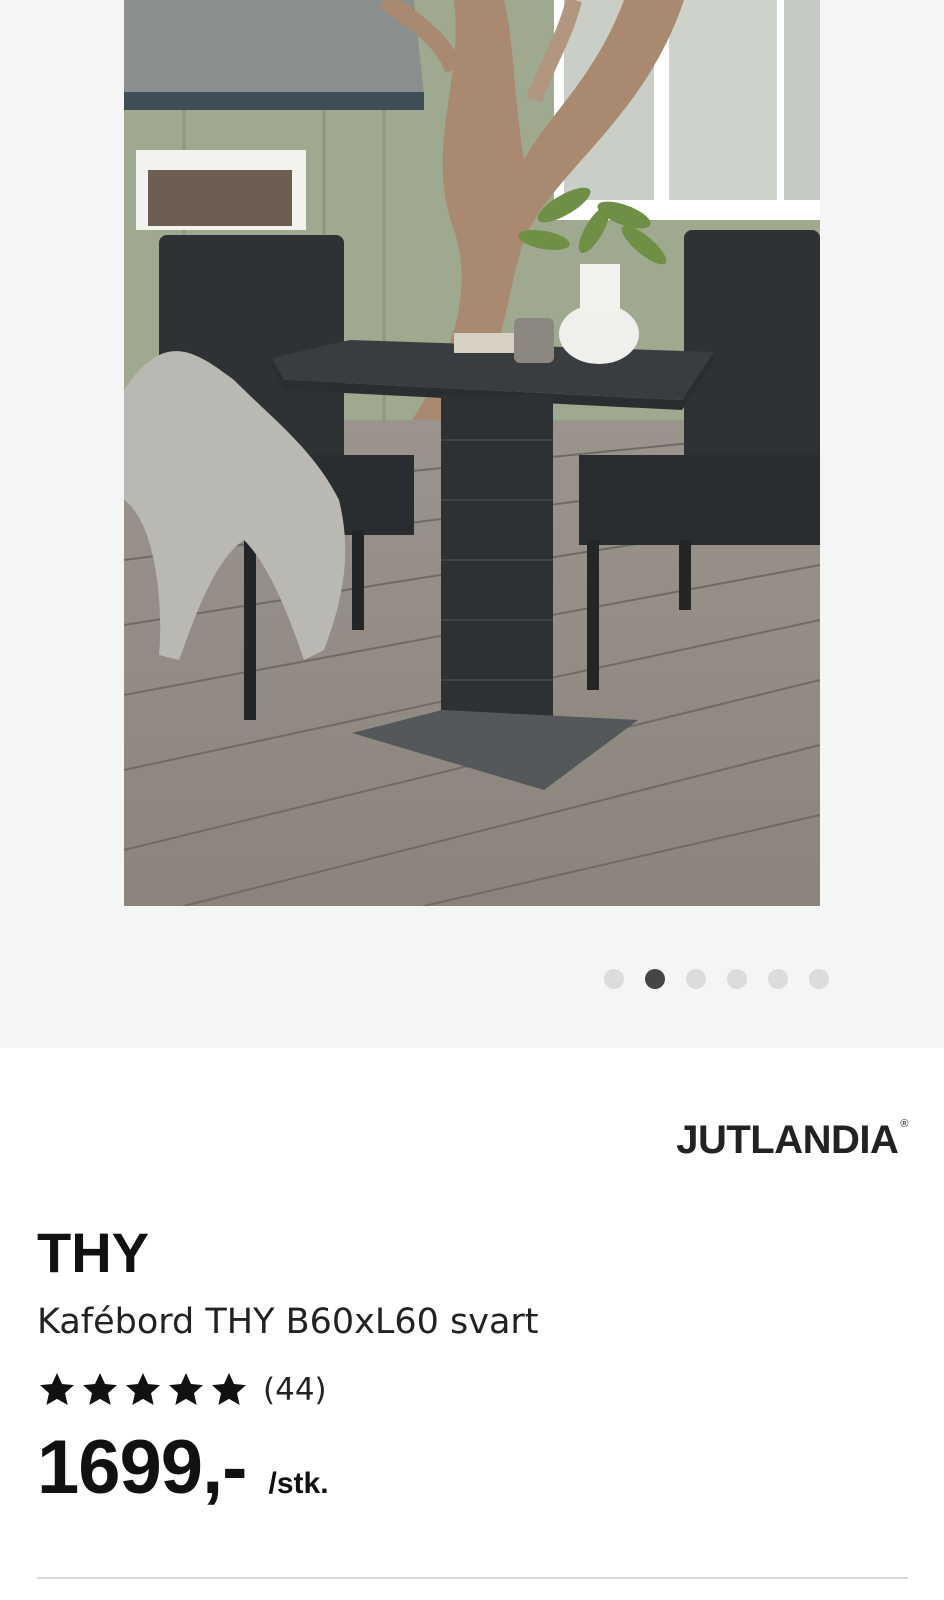  What do you see at coordinates (716, 979) in the screenshot?
I see `gallery-pagination-dots` at bounding box center [716, 979].